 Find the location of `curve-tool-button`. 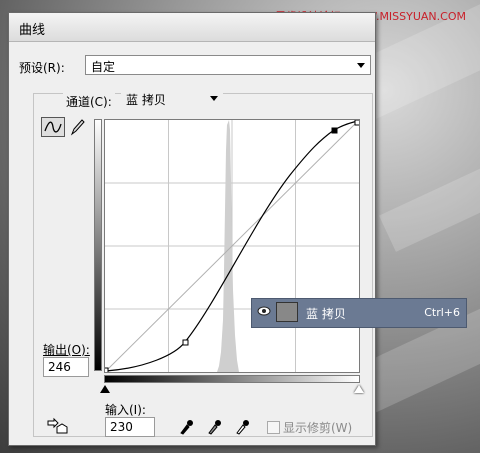

curve-tool-button is located at coordinates (53, 127).